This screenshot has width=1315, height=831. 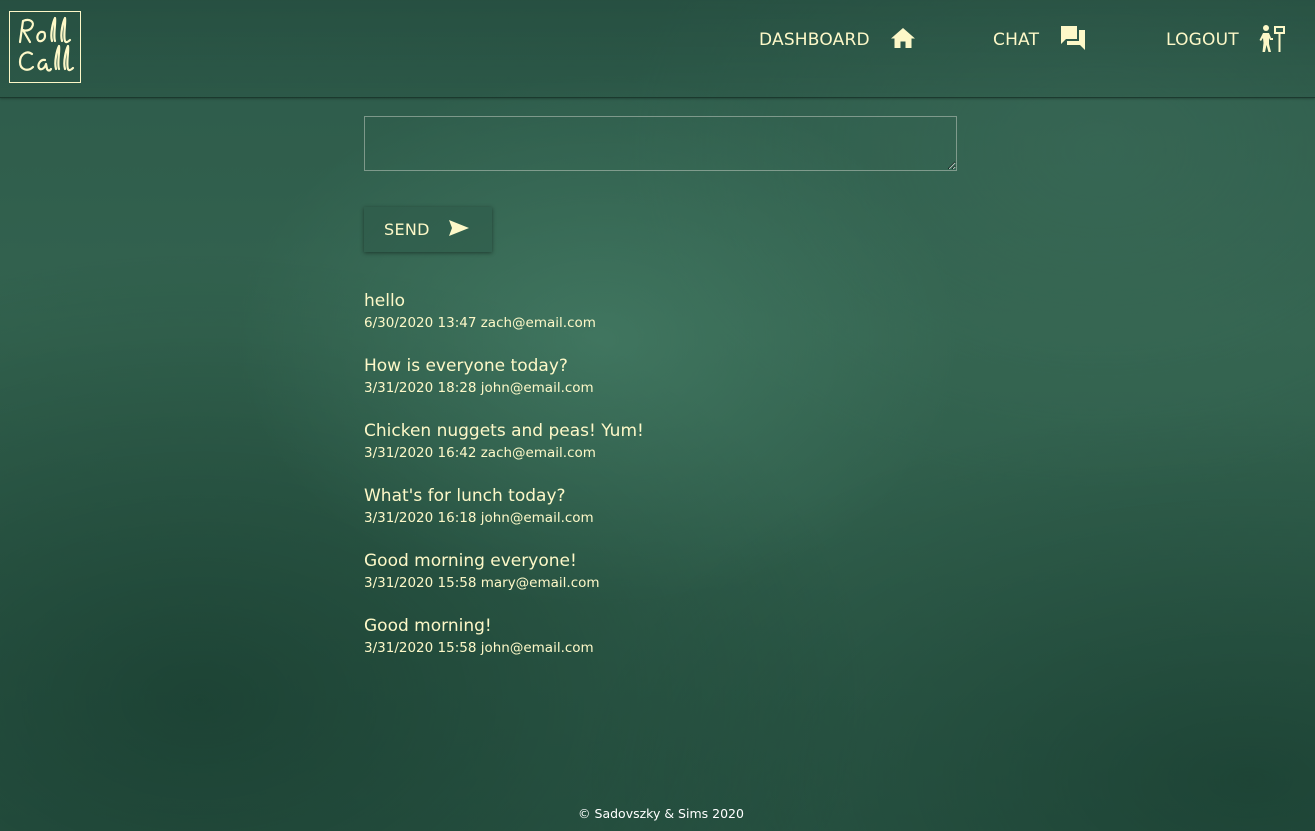 I want to click on message-meta: 3/31/2020 16:18 john@email.com, so click(x=664, y=518).